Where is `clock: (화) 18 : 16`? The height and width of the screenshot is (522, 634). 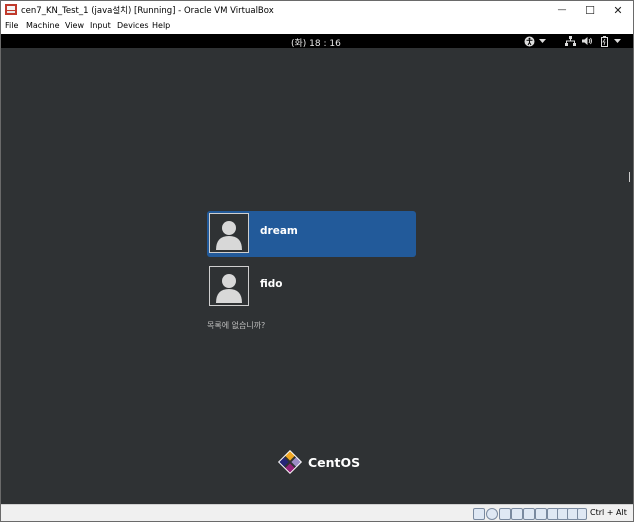 clock: (화) 18 : 16 is located at coordinates (316, 42).